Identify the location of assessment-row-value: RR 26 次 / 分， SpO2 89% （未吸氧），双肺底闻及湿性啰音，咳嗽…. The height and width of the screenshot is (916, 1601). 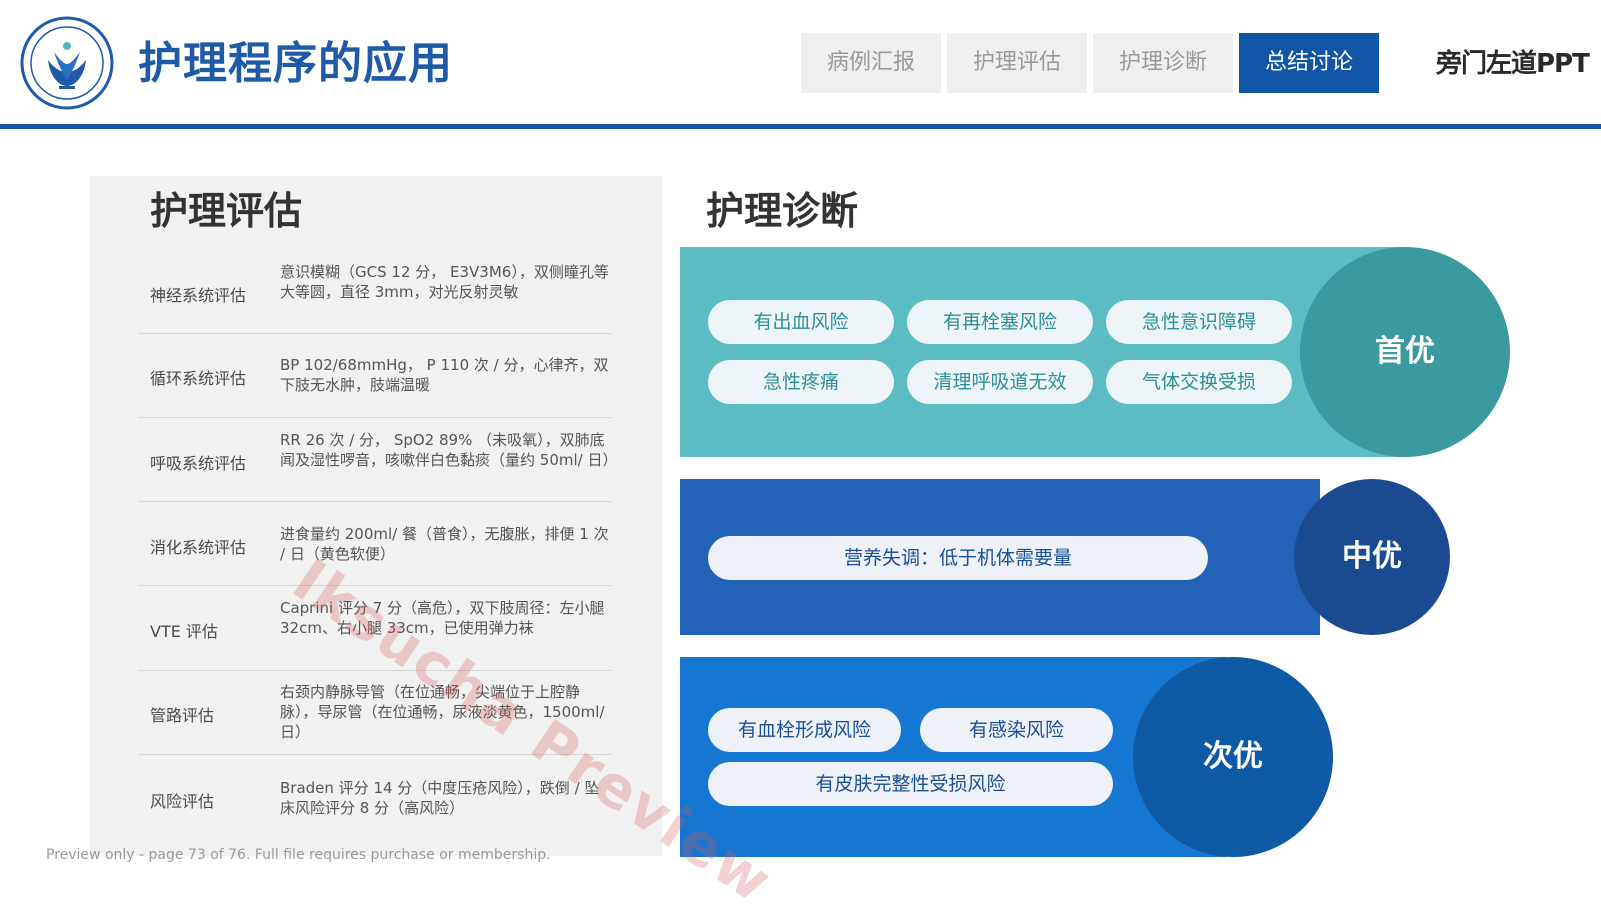
(449, 450).